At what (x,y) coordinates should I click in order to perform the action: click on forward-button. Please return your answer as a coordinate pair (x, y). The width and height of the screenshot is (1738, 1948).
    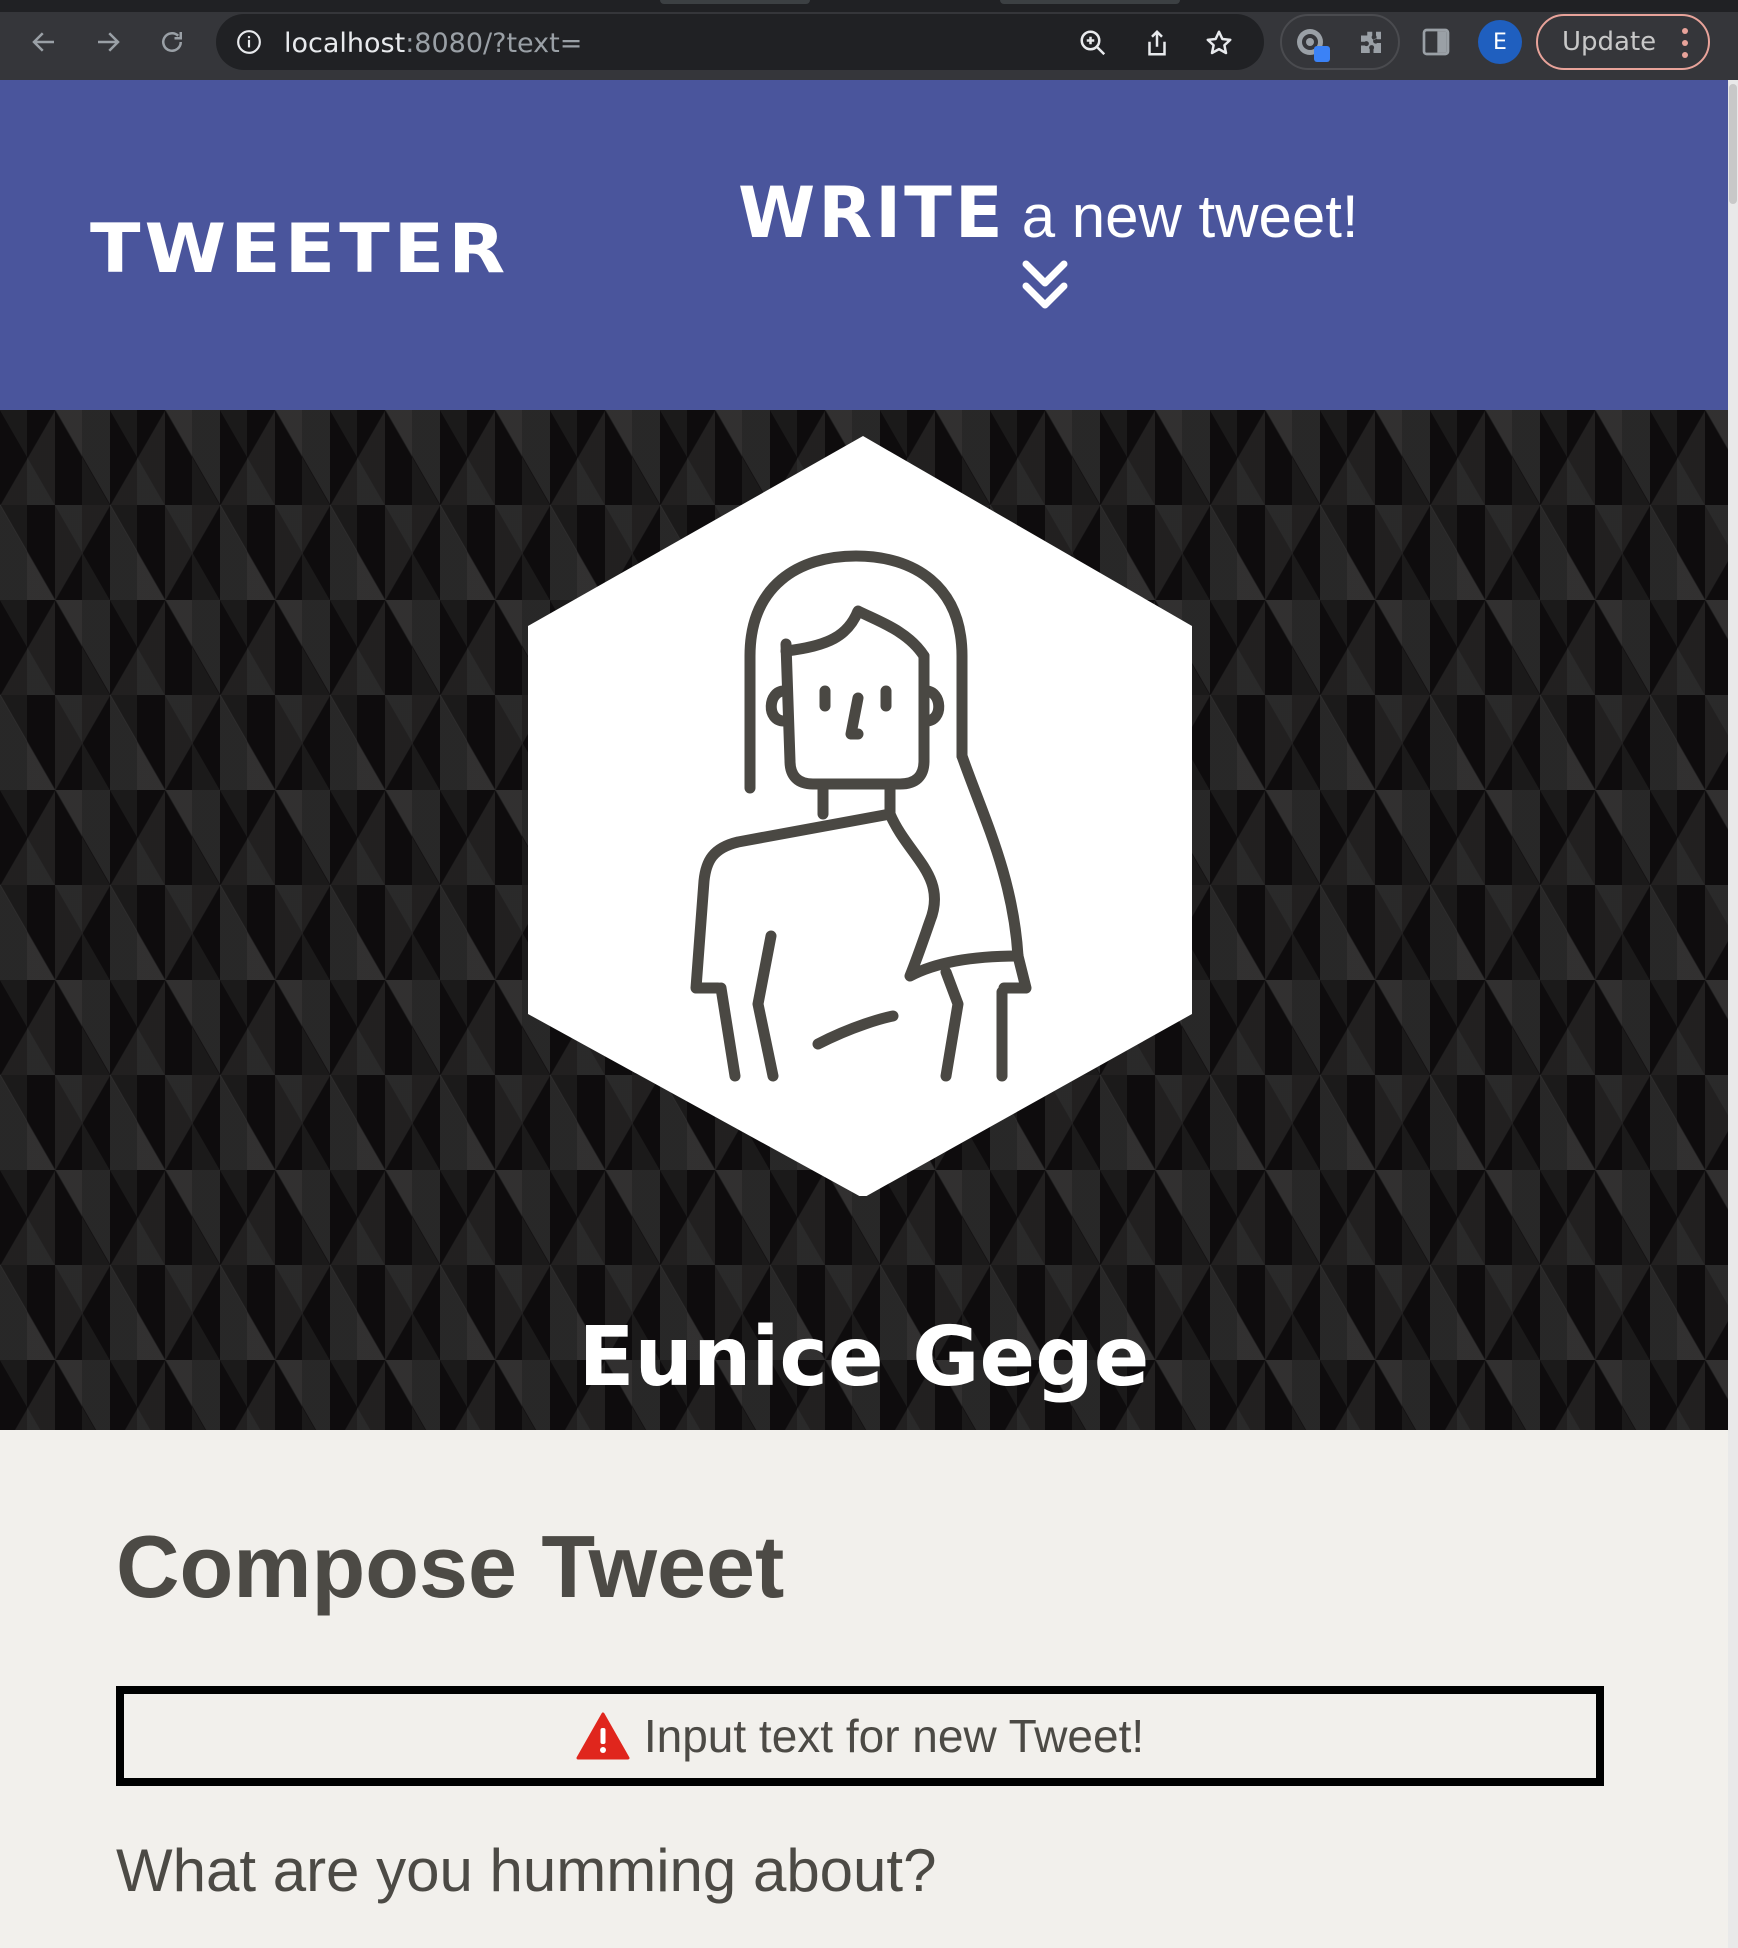
    Looking at the image, I should click on (108, 42).